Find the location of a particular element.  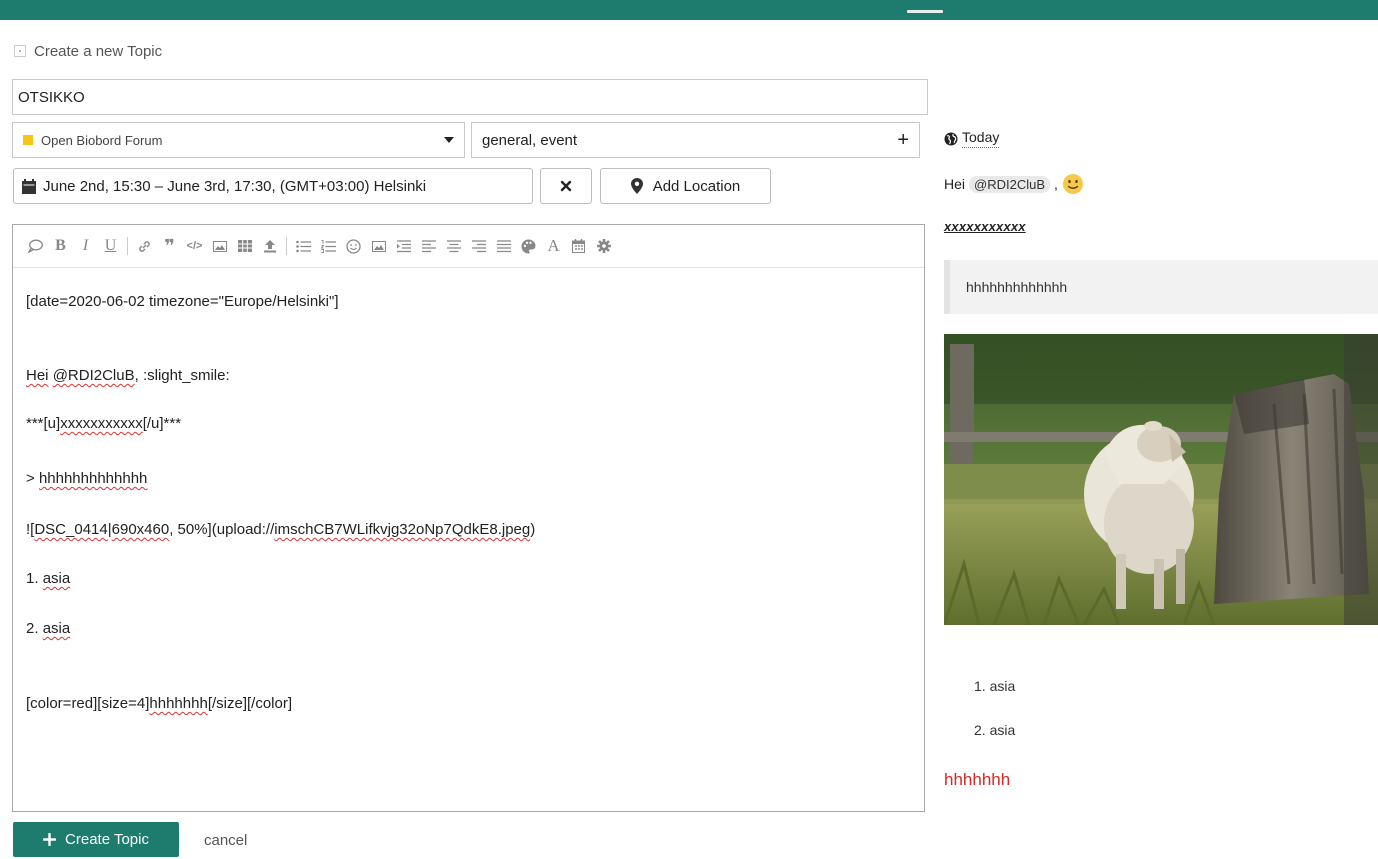

editor-img-size: 690x460 is located at coordinates (140, 529).